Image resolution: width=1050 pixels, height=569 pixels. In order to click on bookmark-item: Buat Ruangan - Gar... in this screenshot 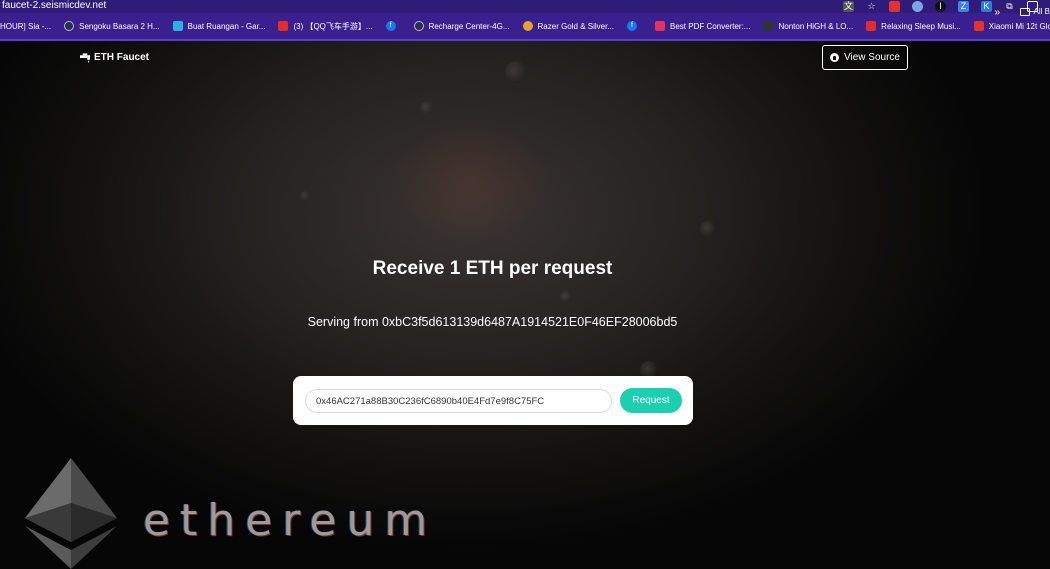, I will do `click(219, 26)`.